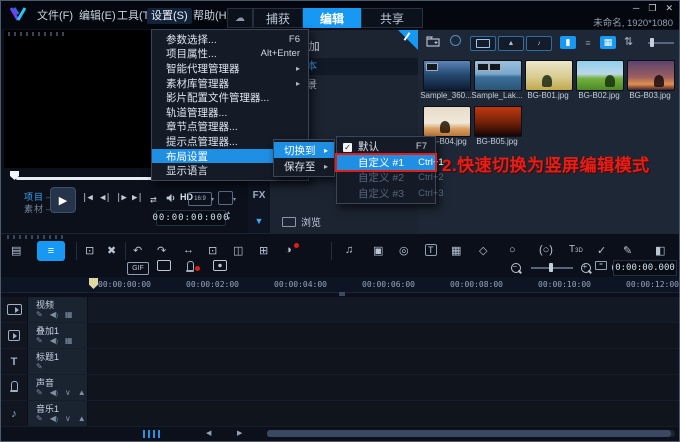 This screenshot has width=680, height=442. What do you see at coordinates (238, 250) in the screenshot?
I see `split-view-button: ◫` at bounding box center [238, 250].